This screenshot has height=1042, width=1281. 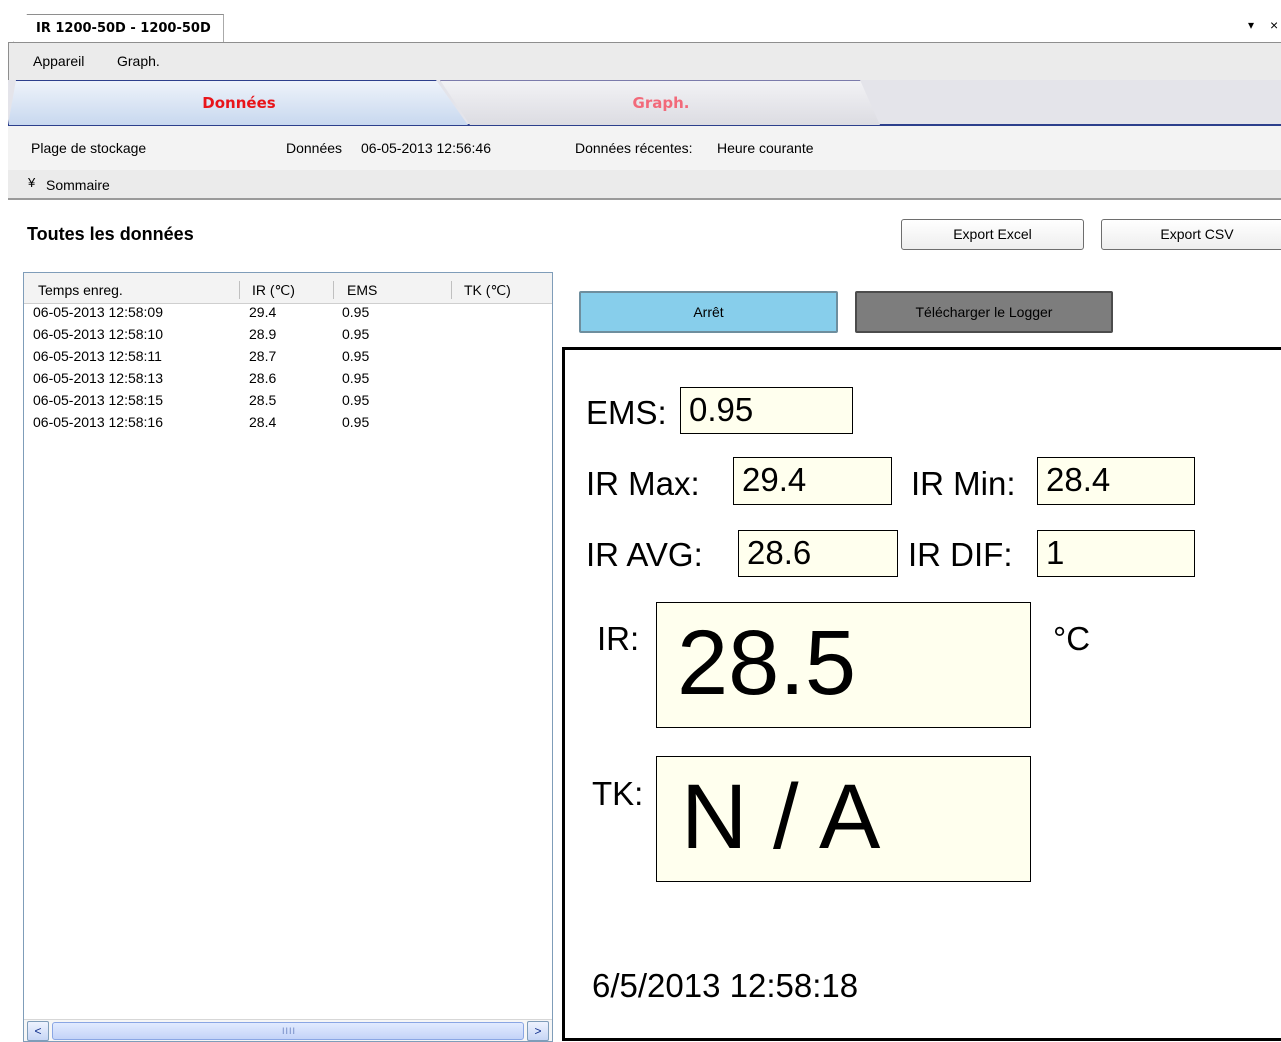 What do you see at coordinates (138, 61) in the screenshot?
I see `menu-graph: Graph.` at bounding box center [138, 61].